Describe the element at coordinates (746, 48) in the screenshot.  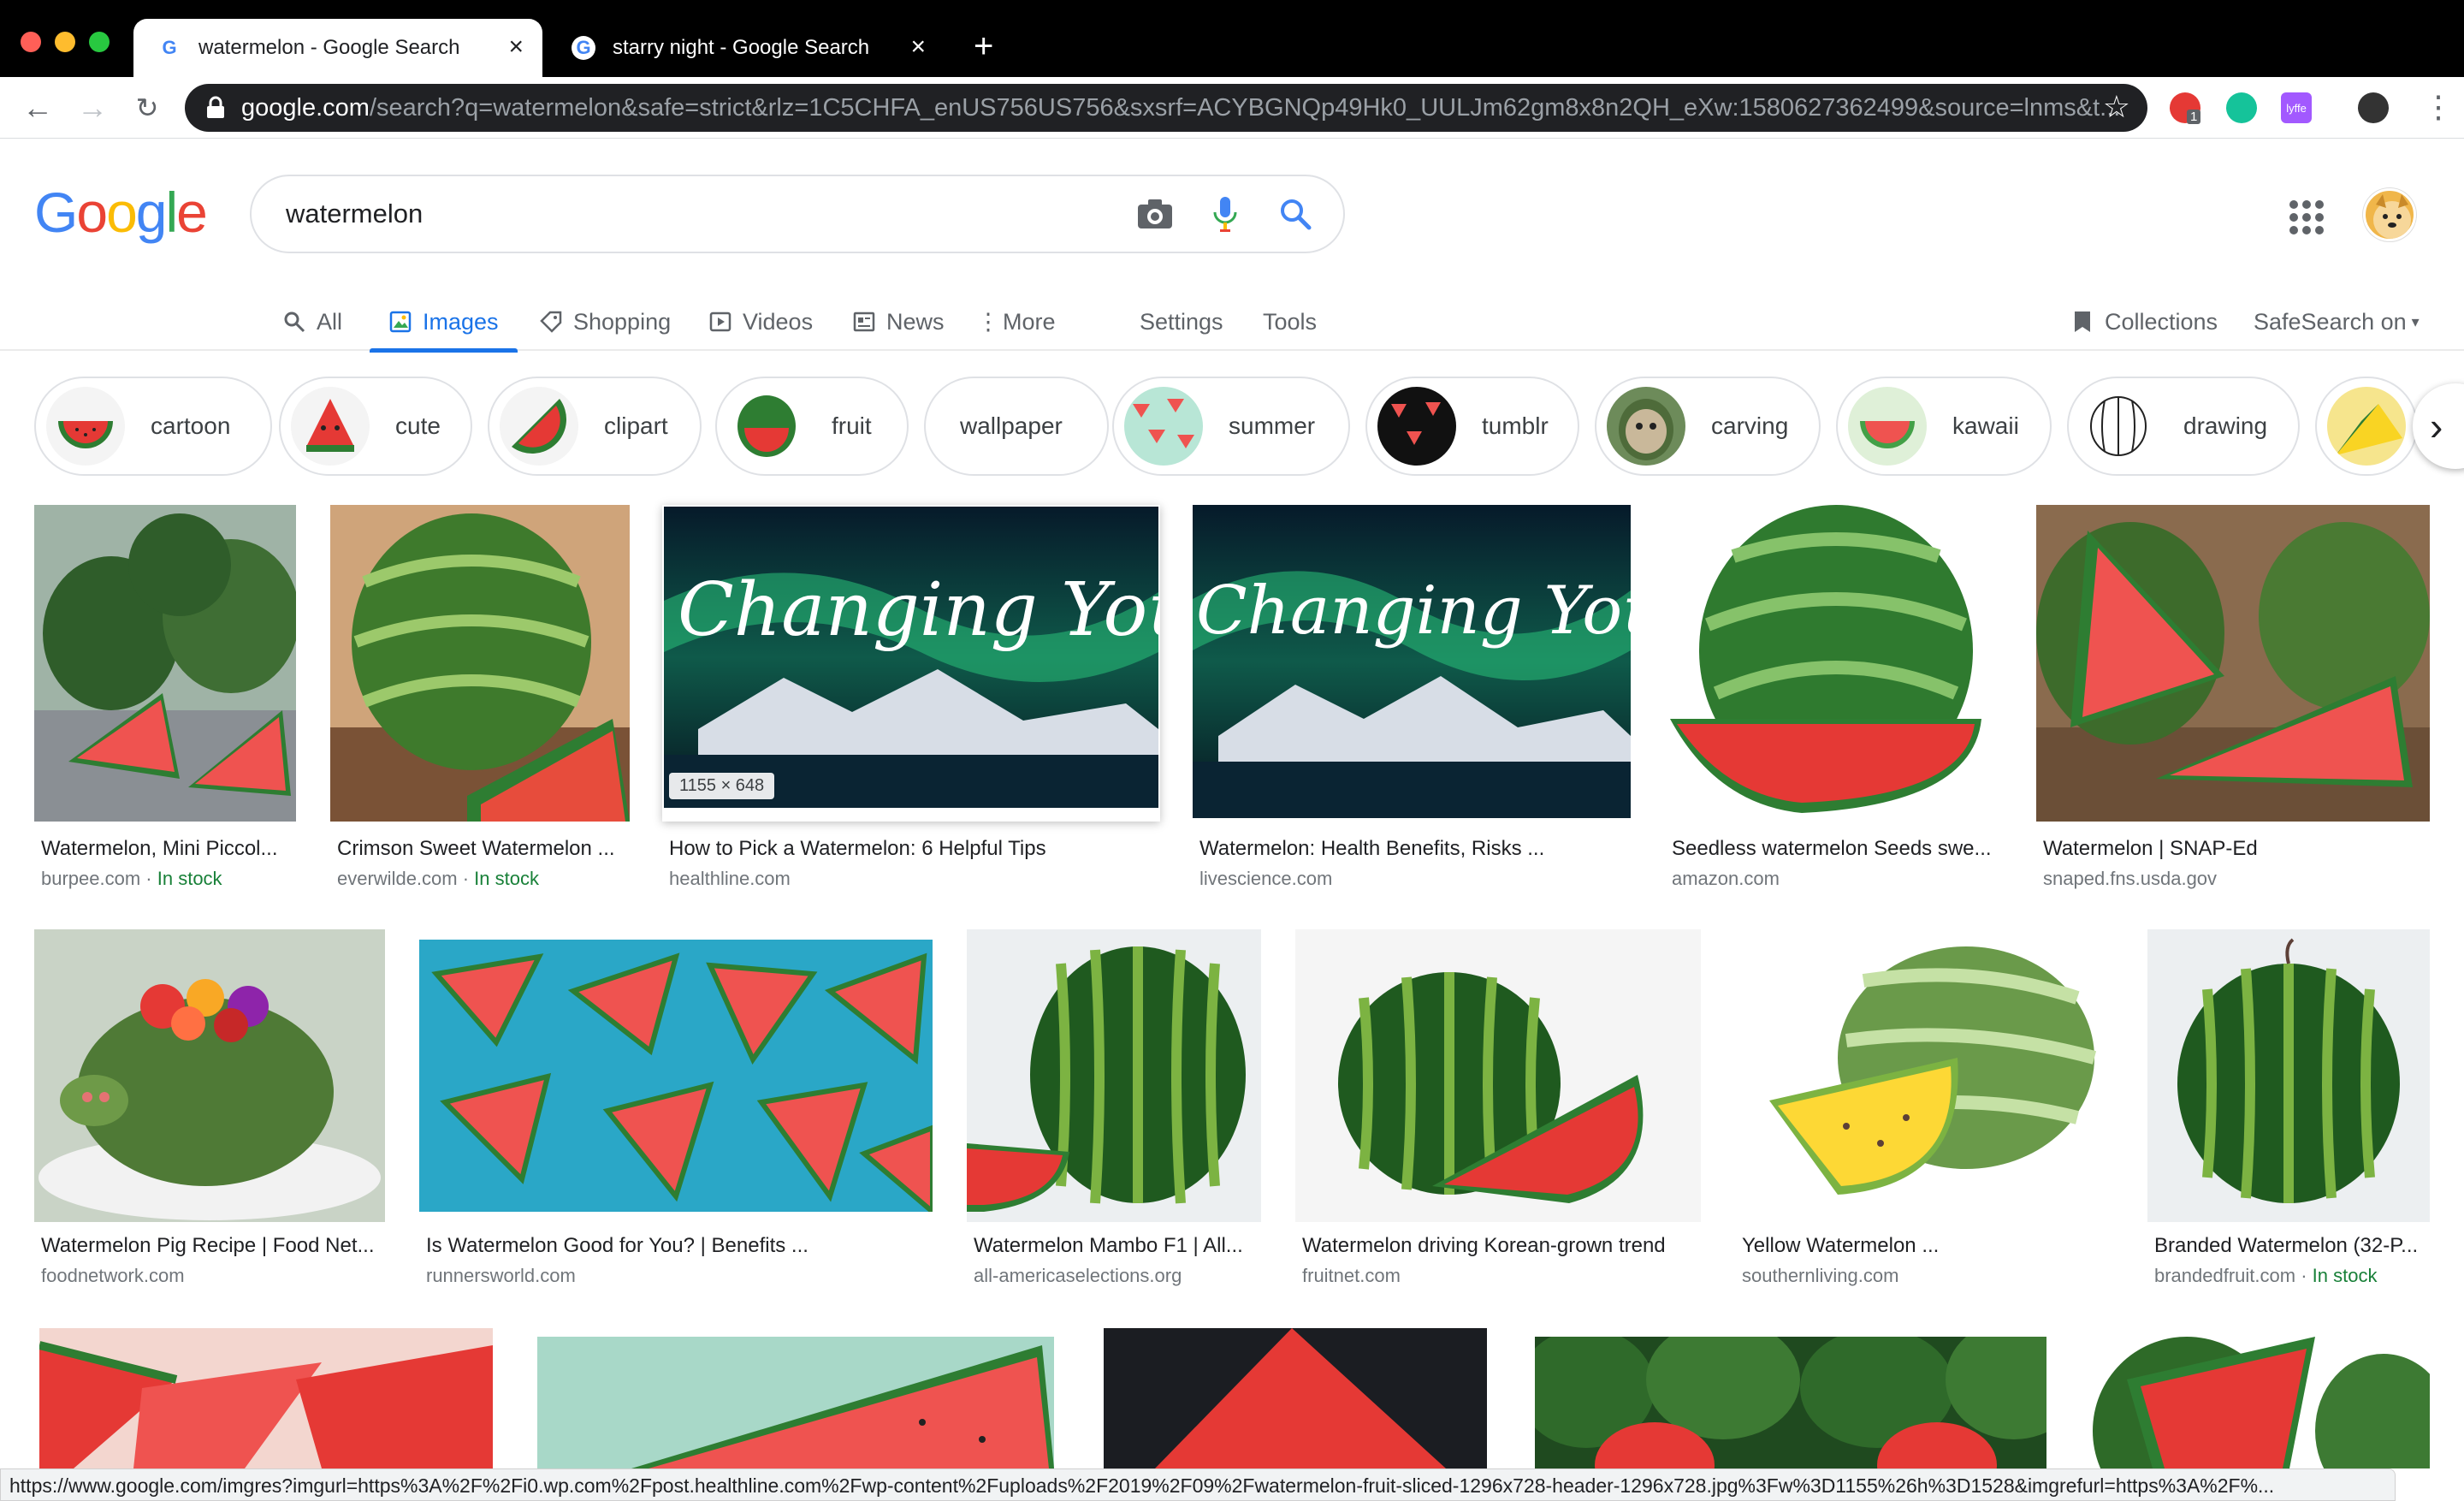
I see `browser-tab: G starry night - Google Search ×` at that location.